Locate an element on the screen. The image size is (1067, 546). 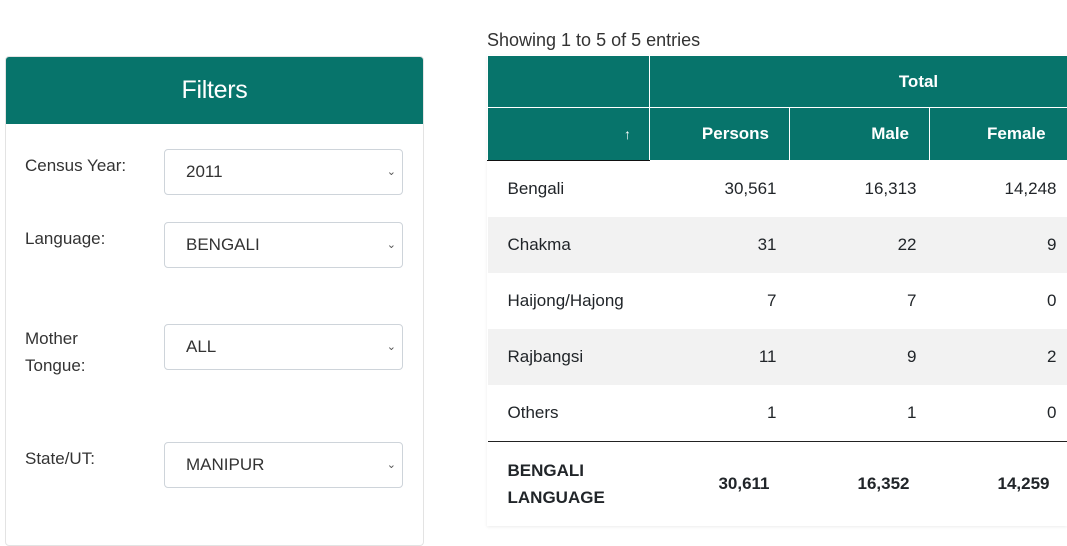
row-female: 14,248 is located at coordinates (998, 189).